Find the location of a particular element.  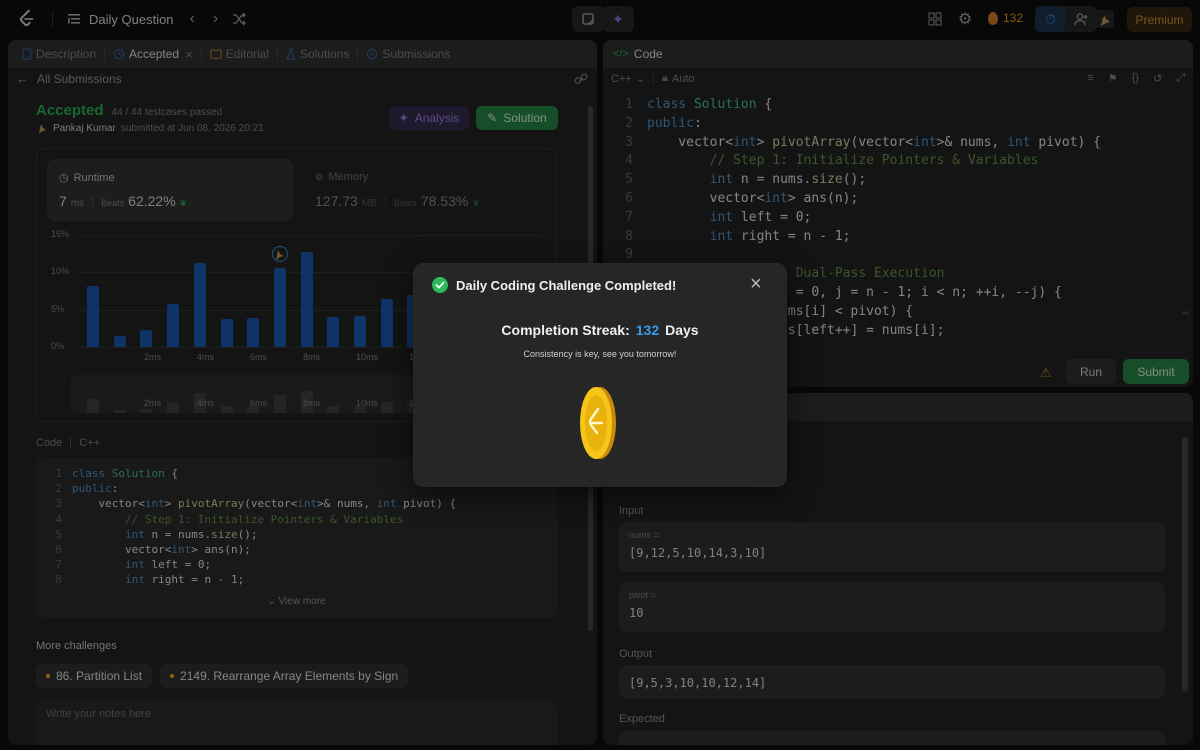

modal-header: Daily Coding Challenge Completed! is located at coordinates (554, 285).